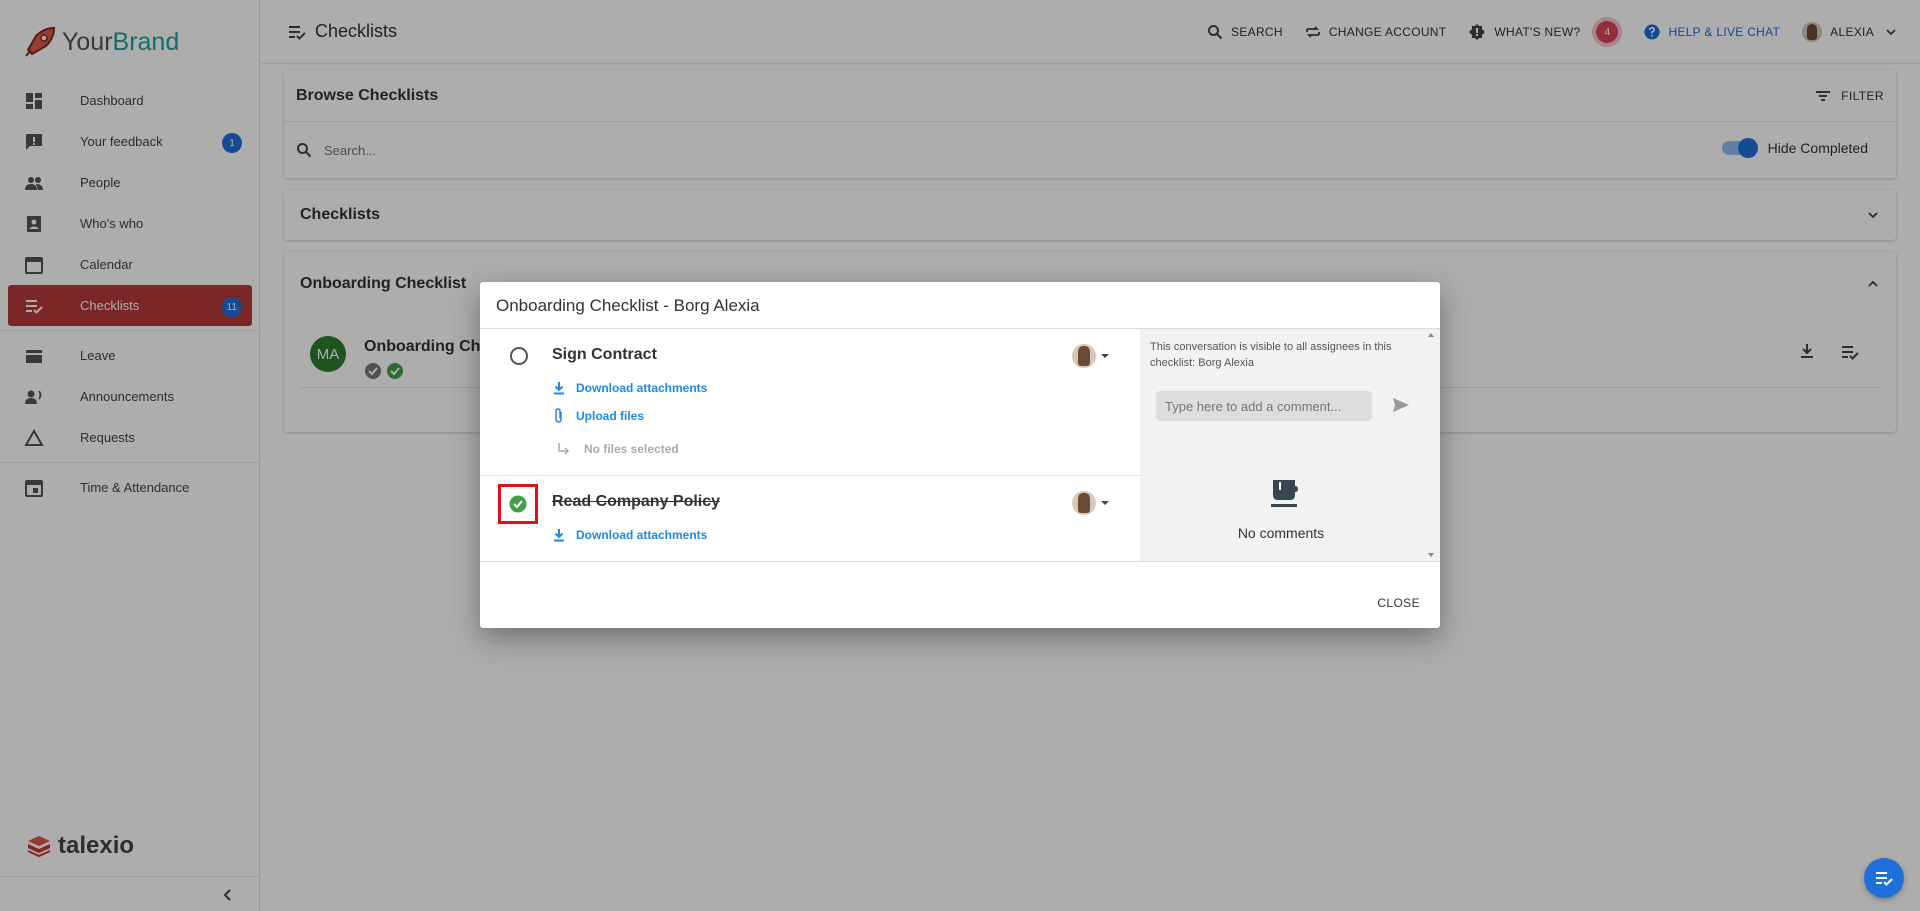 The image size is (1920, 911). I want to click on send-icon, so click(1401, 405).